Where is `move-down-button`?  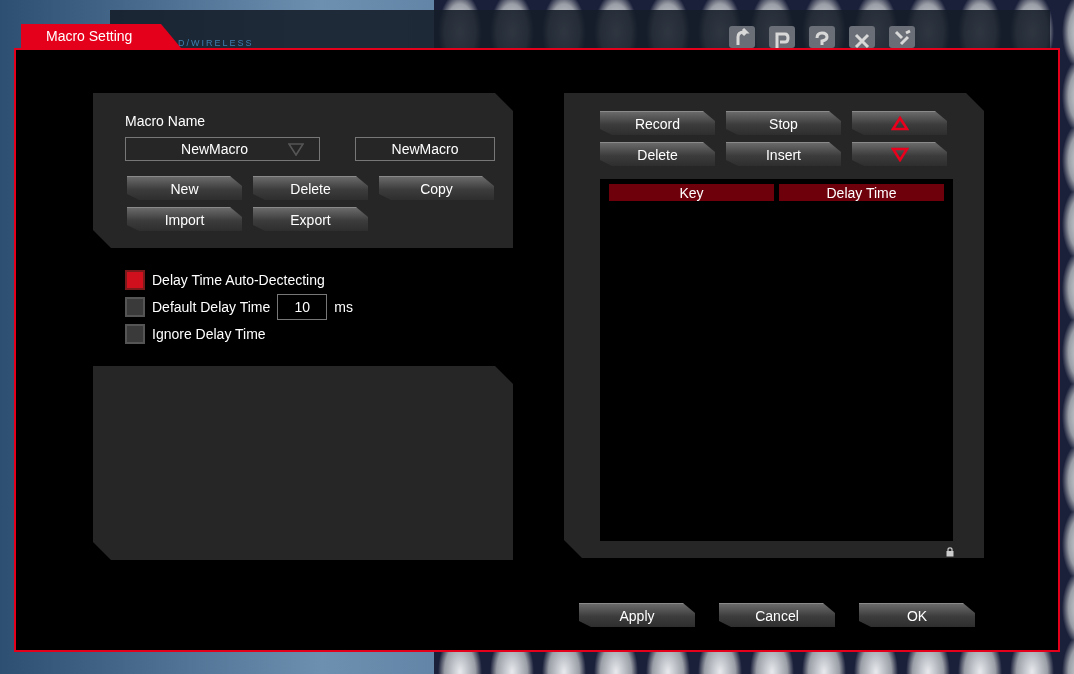 move-down-button is located at coordinates (899, 154).